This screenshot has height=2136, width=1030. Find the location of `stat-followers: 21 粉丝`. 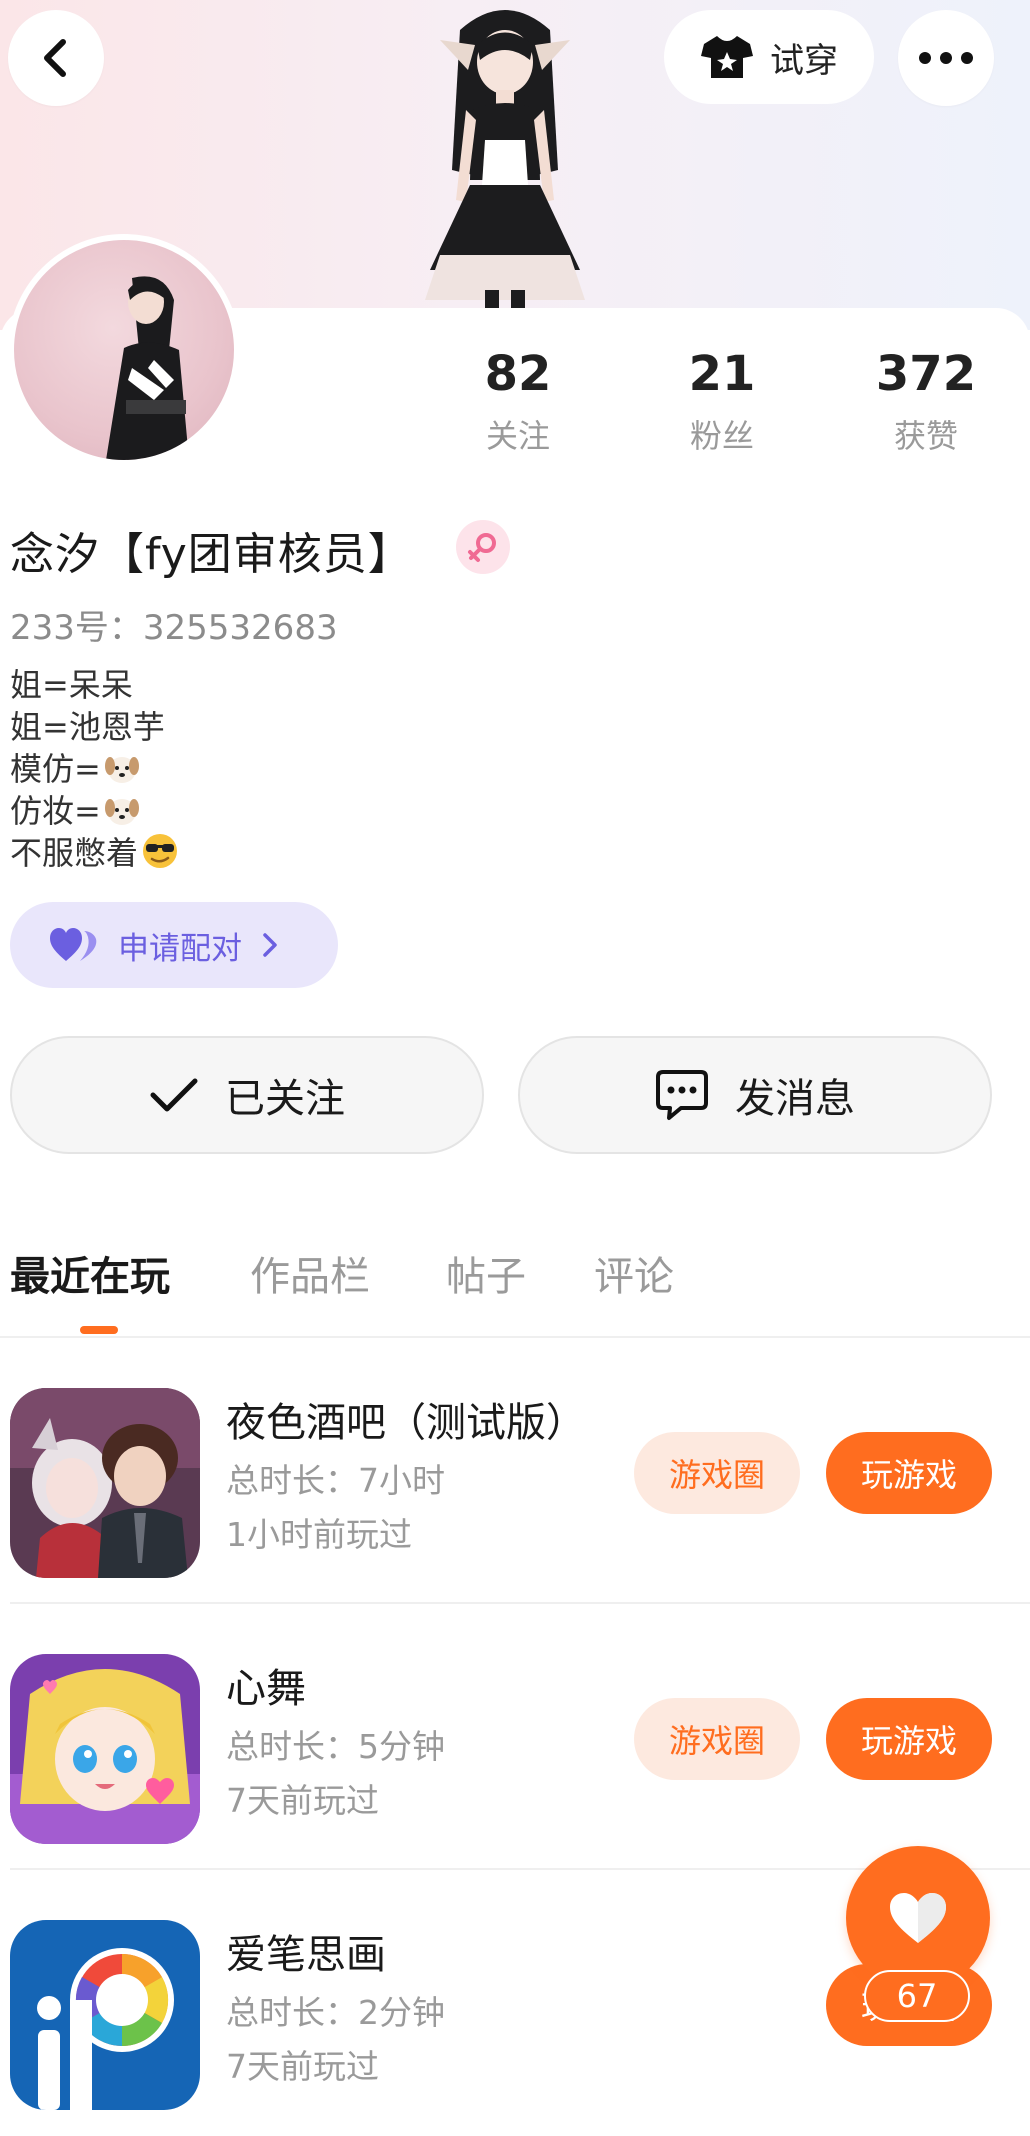

stat-followers: 21 粉丝 is located at coordinates (722, 402).